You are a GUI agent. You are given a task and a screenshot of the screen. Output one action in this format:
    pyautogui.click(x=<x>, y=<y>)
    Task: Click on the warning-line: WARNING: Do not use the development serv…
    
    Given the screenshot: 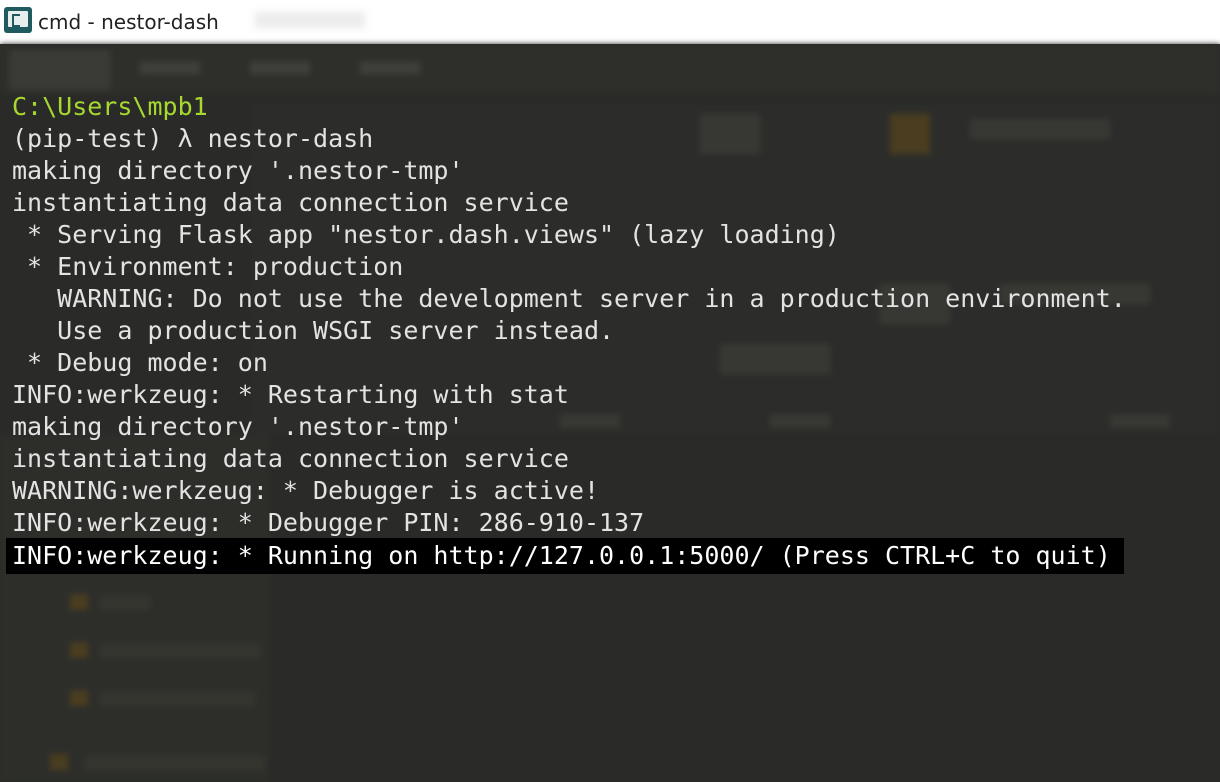 What is the action you would take?
    pyautogui.click(x=569, y=298)
    